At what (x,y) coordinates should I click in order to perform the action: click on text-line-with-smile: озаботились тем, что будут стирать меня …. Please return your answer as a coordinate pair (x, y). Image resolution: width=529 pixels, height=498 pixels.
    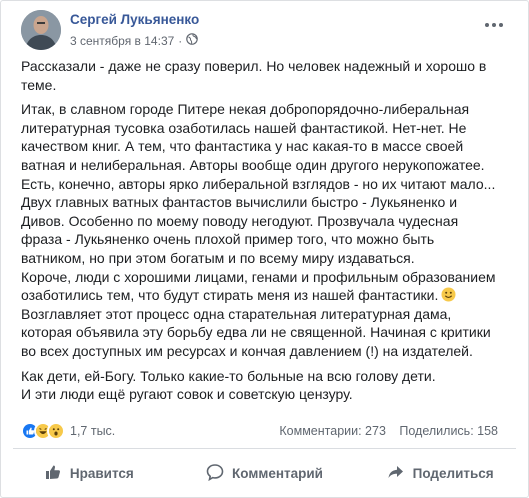
    Looking at the image, I should click on (266, 295).